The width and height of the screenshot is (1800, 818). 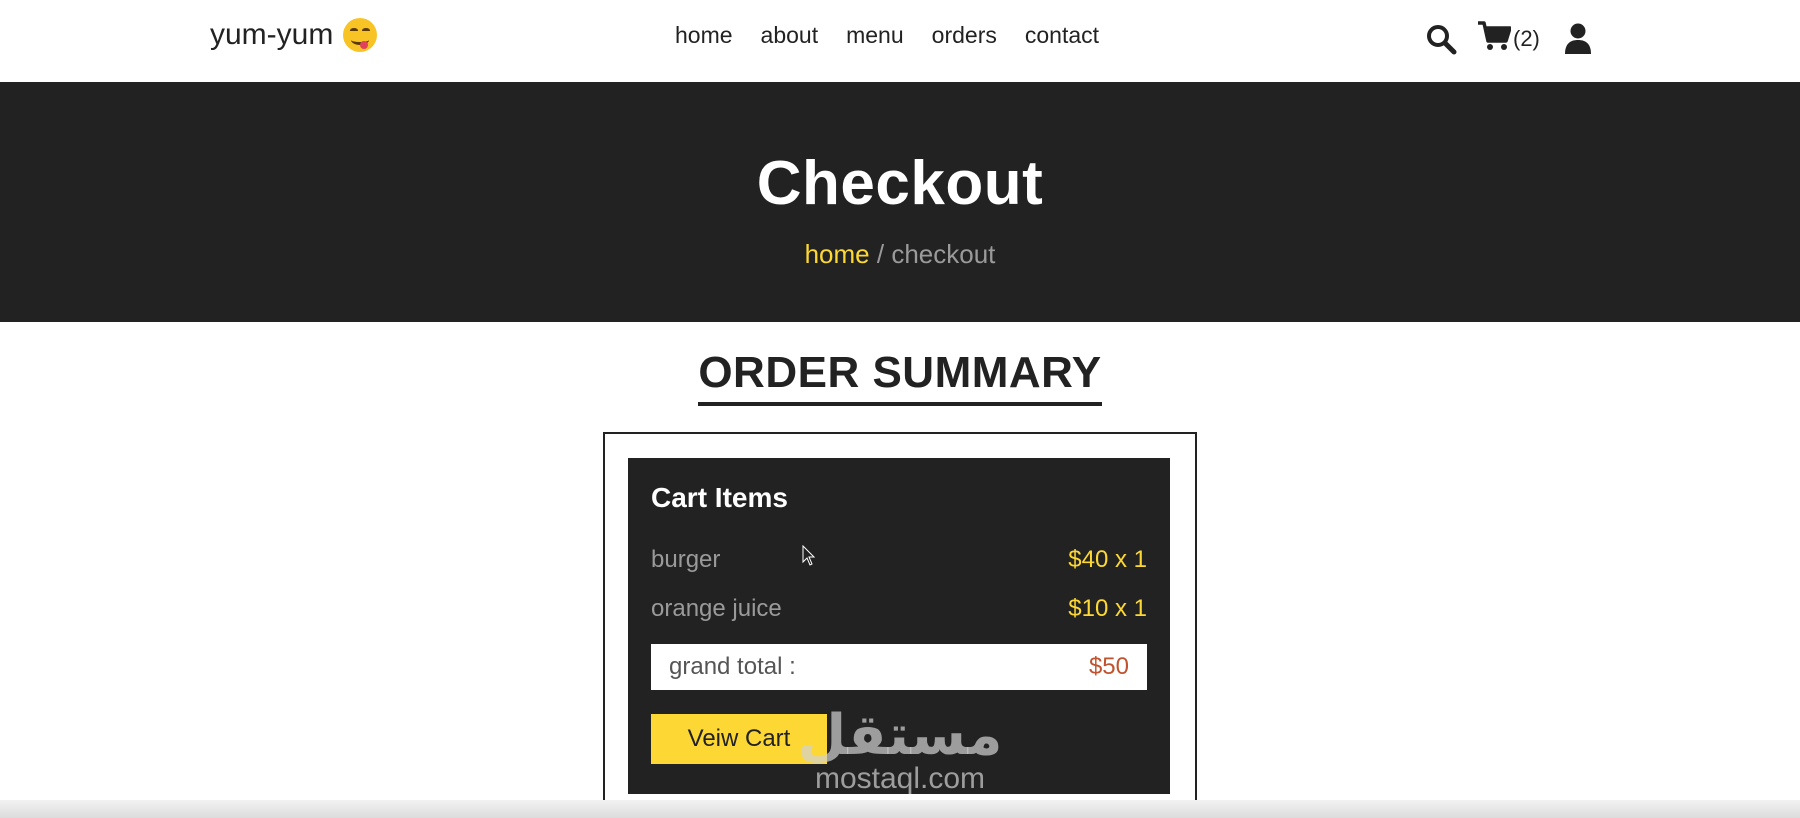 I want to click on page-title: Checkout, so click(x=900, y=183).